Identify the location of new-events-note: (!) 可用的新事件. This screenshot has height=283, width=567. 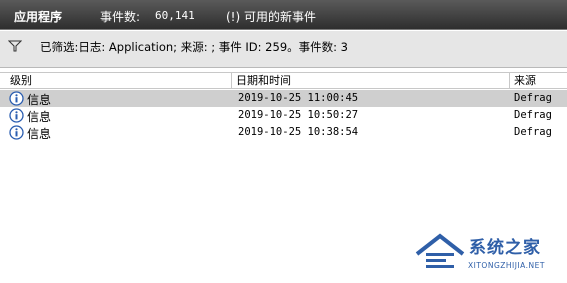
(271, 17).